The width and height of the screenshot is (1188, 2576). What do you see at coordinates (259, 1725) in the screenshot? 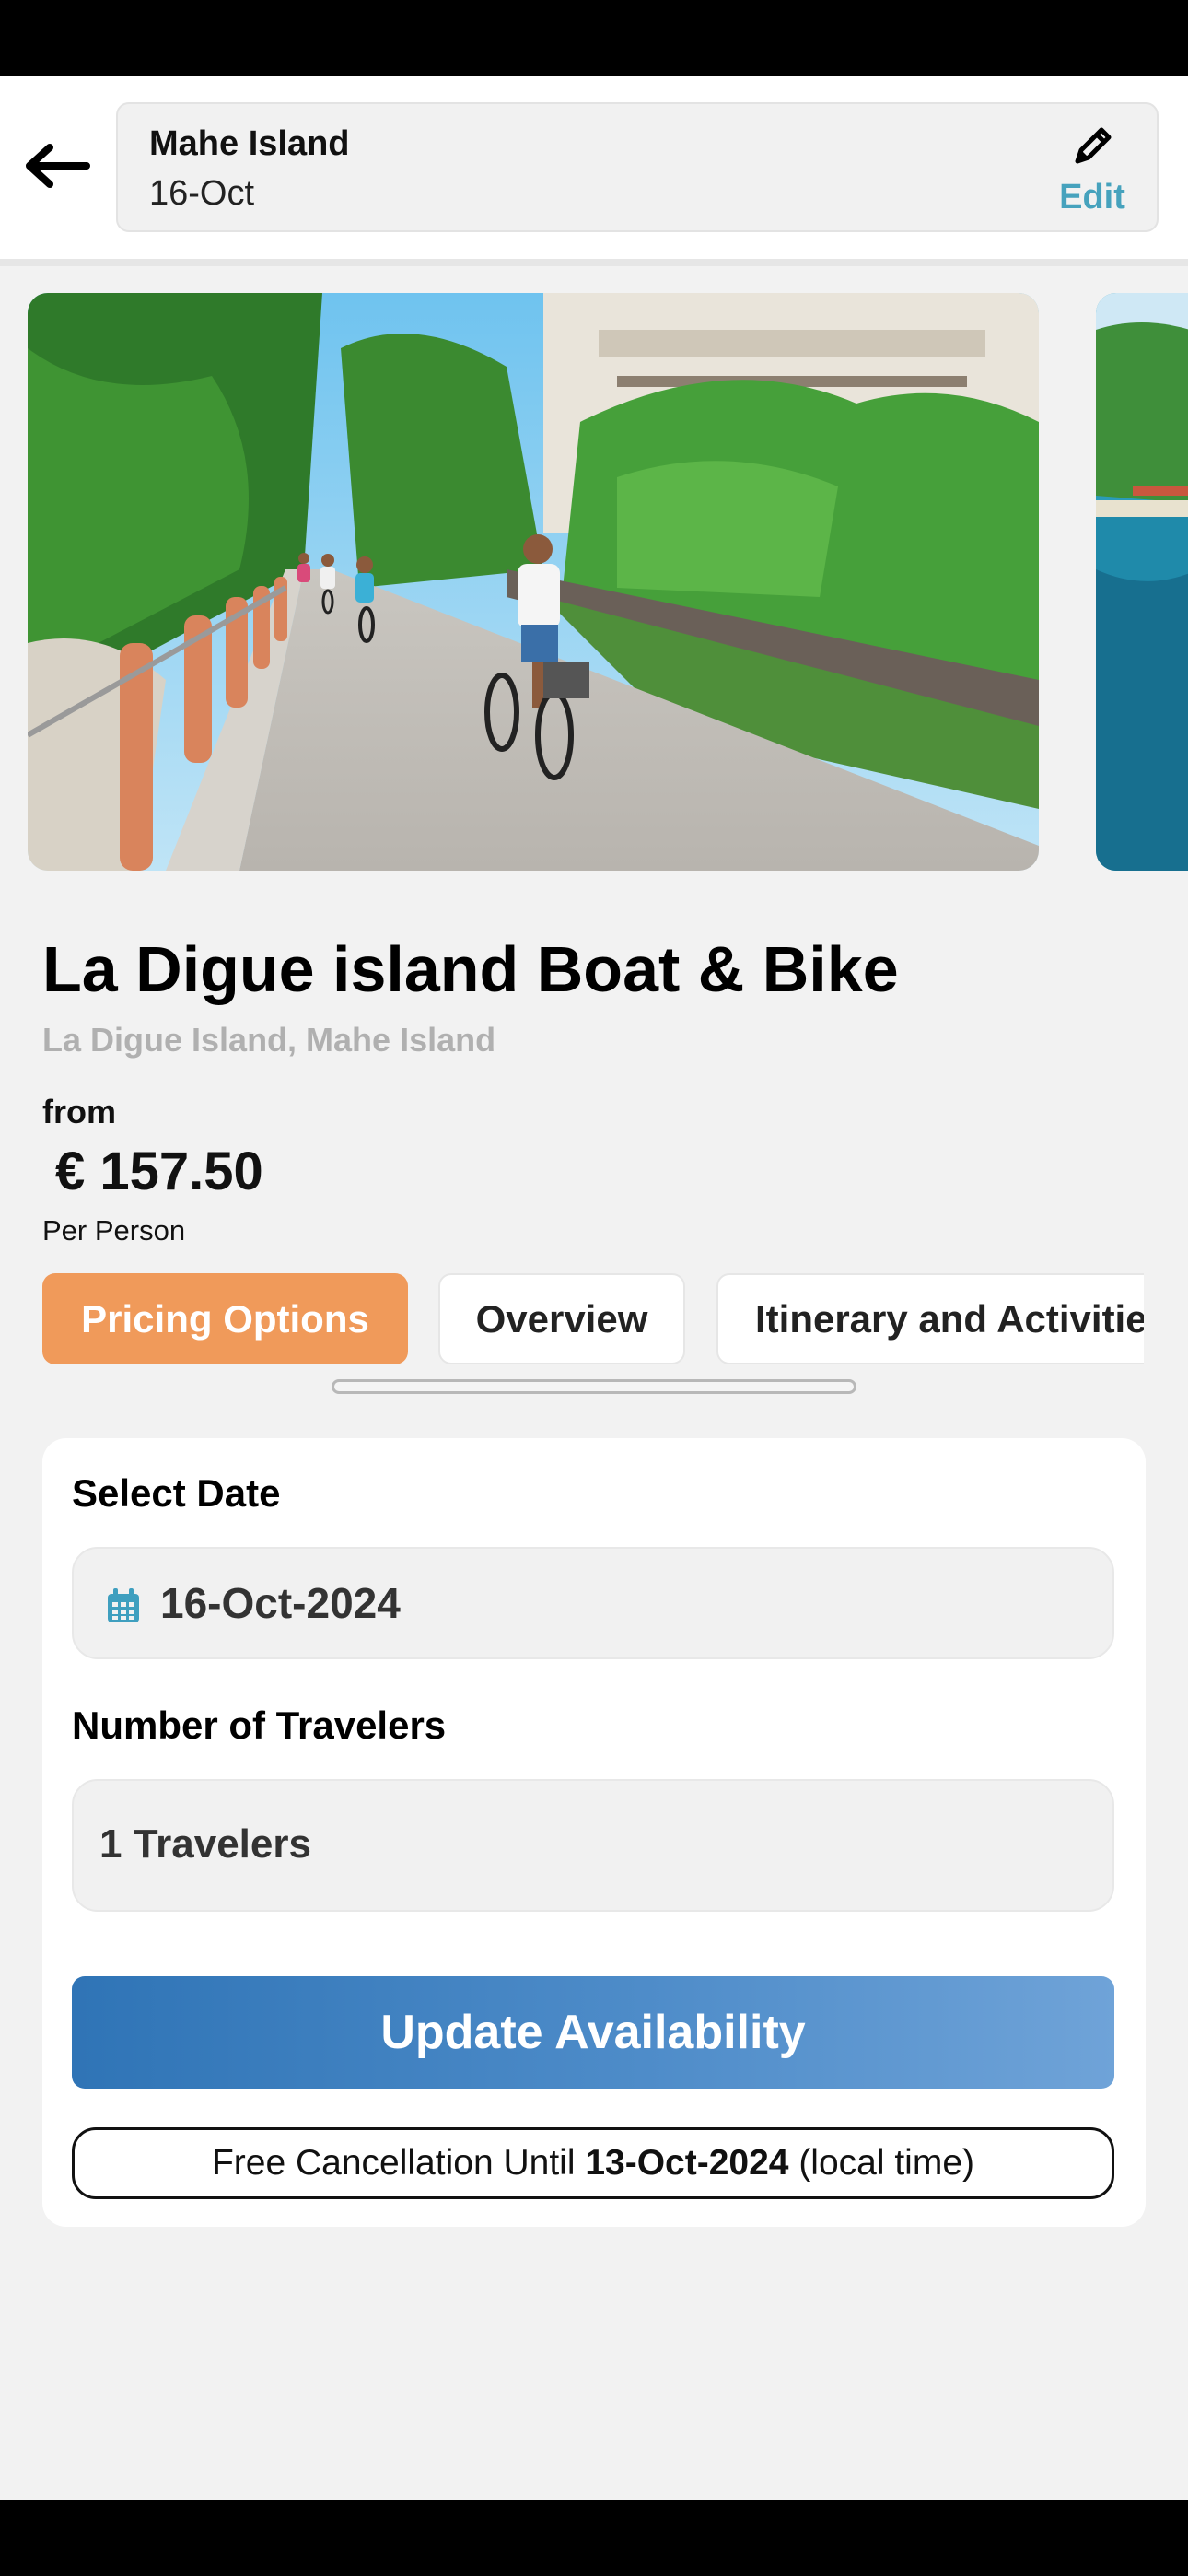
I see `travelers-label: Number of Travelers` at bounding box center [259, 1725].